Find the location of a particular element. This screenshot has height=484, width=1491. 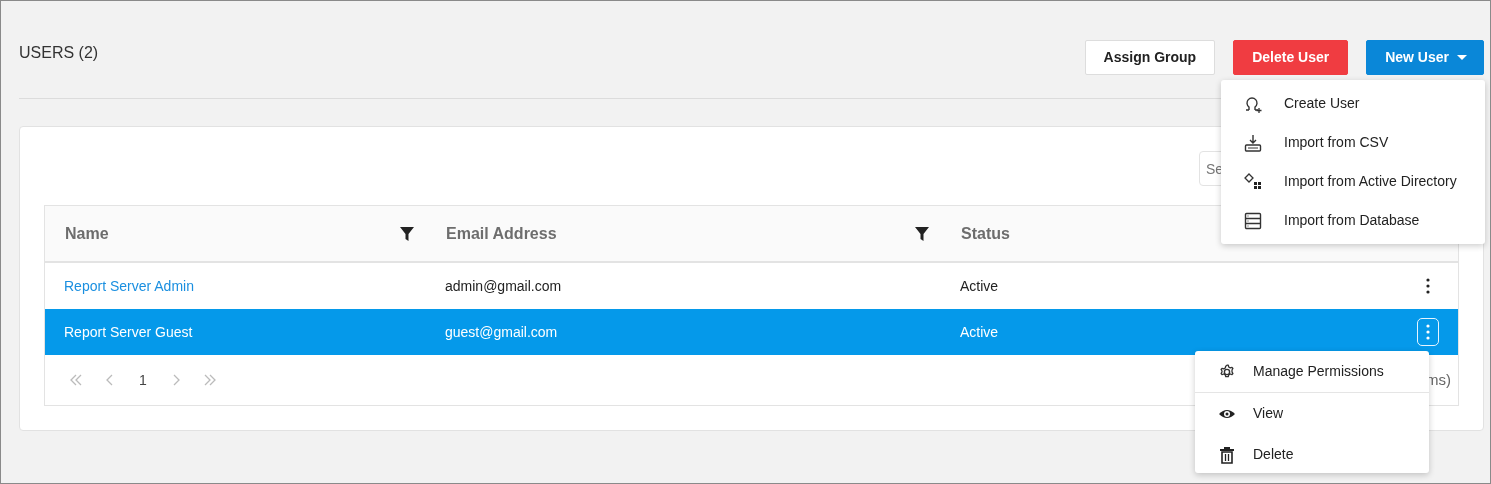

menu-item: Create User is located at coordinates (1353, 103).